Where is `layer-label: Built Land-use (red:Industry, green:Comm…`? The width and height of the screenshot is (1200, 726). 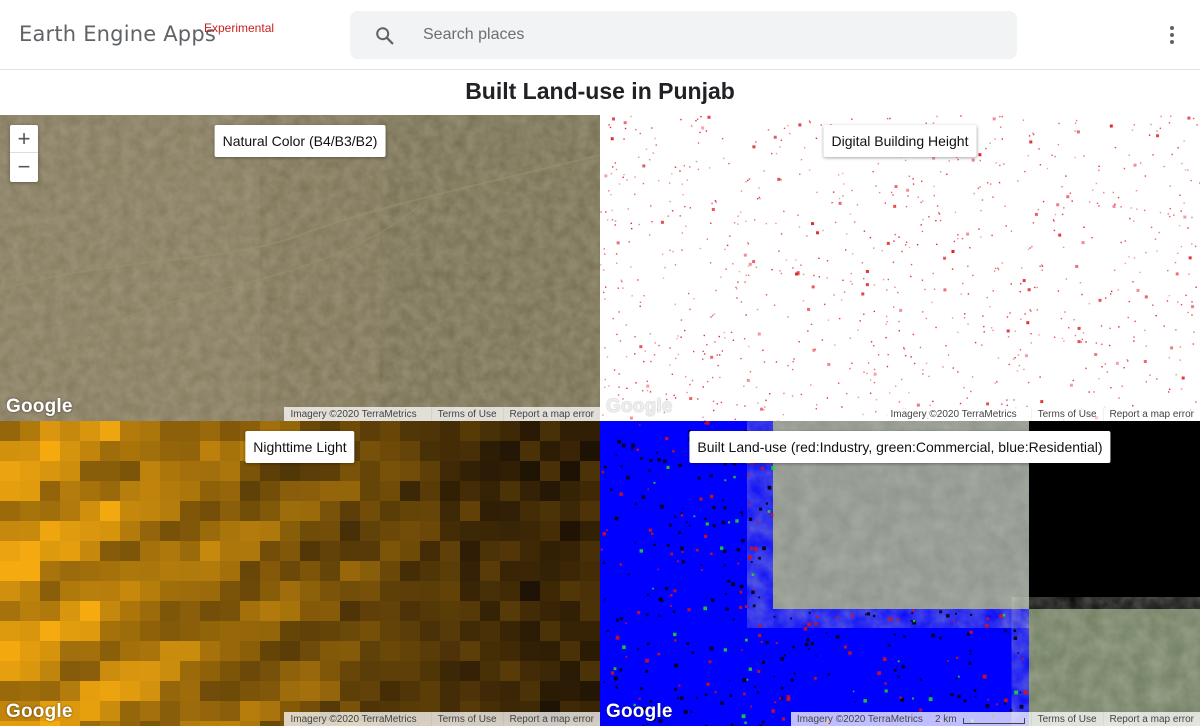
layer-label: Built Land-use (red:Industry, green:Comm… is located at coordinates (900, 447).